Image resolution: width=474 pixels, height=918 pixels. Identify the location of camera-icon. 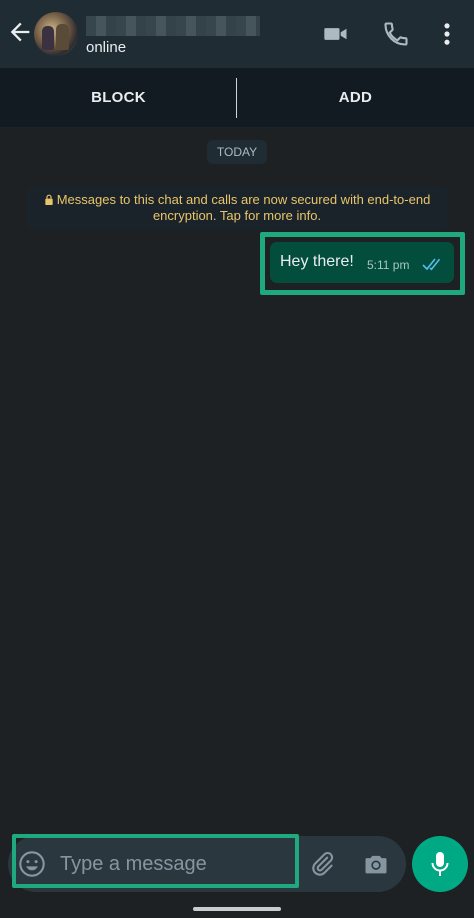
(376, 864).